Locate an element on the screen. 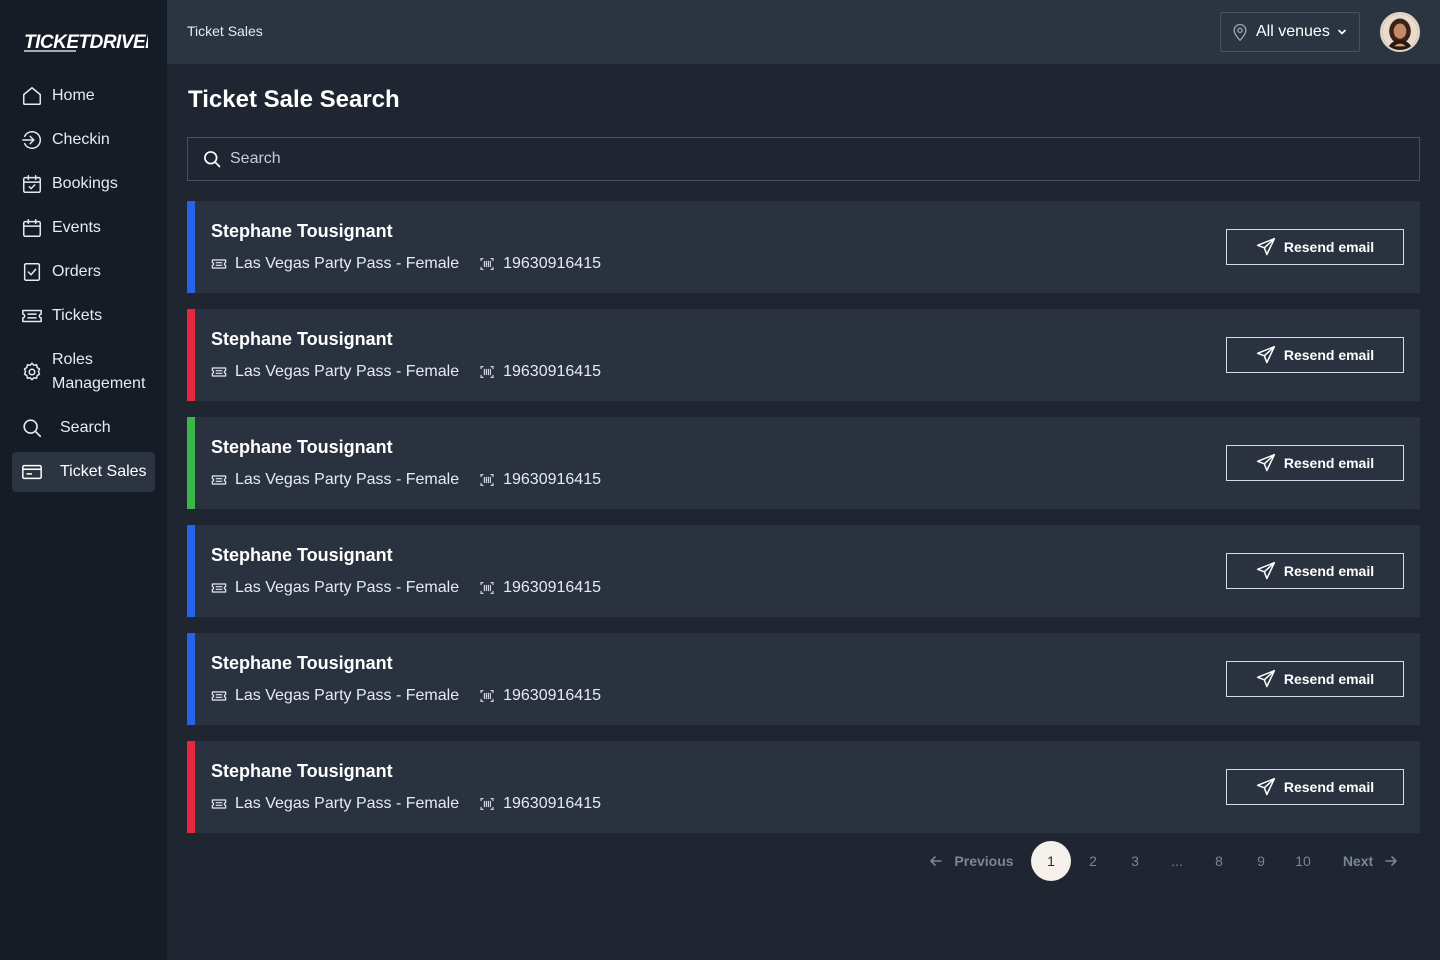 The width and height of the screenshot is (1440, 960). sidebar-item-ticket-sales: Ticket Sales is located at coordinates (83, 472).